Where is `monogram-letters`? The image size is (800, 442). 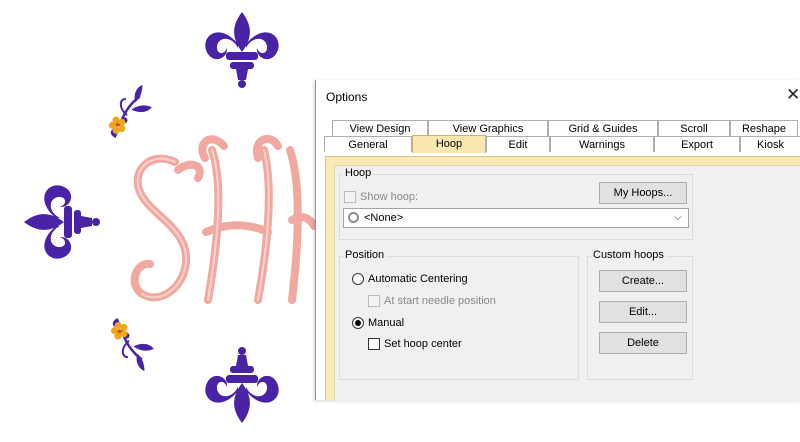 monogram-letters is located at coordinates (224, 219).